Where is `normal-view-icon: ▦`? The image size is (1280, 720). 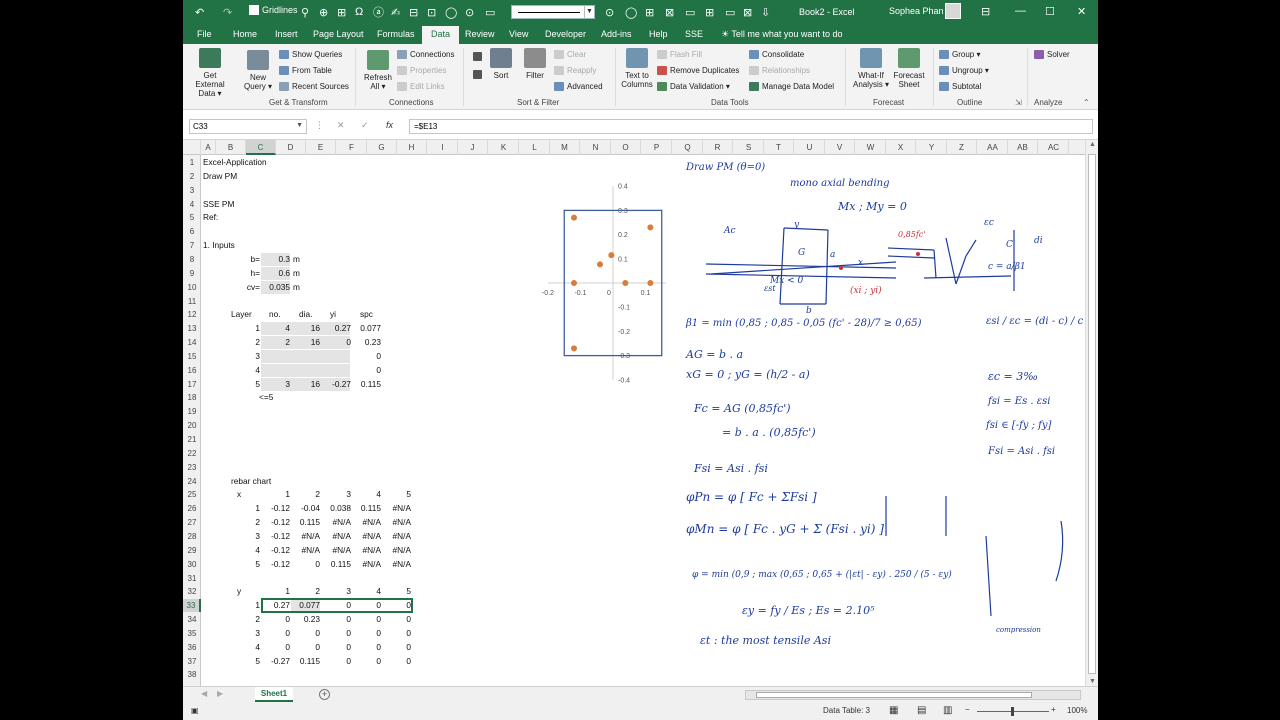 normal-view-icon: ▦ is located at coordinates (893, 710).